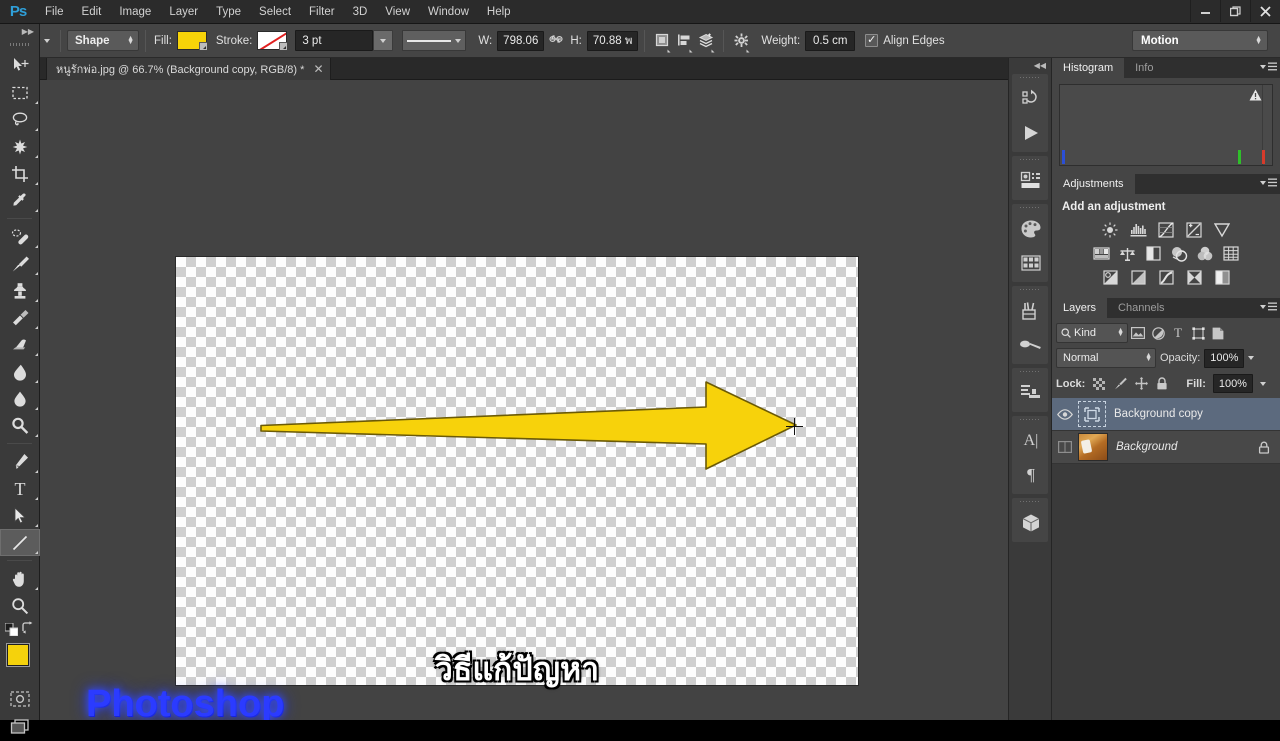 This screenshot has height=741, width=1280. I want to click on color-balance-icon, so click(1127, 253).